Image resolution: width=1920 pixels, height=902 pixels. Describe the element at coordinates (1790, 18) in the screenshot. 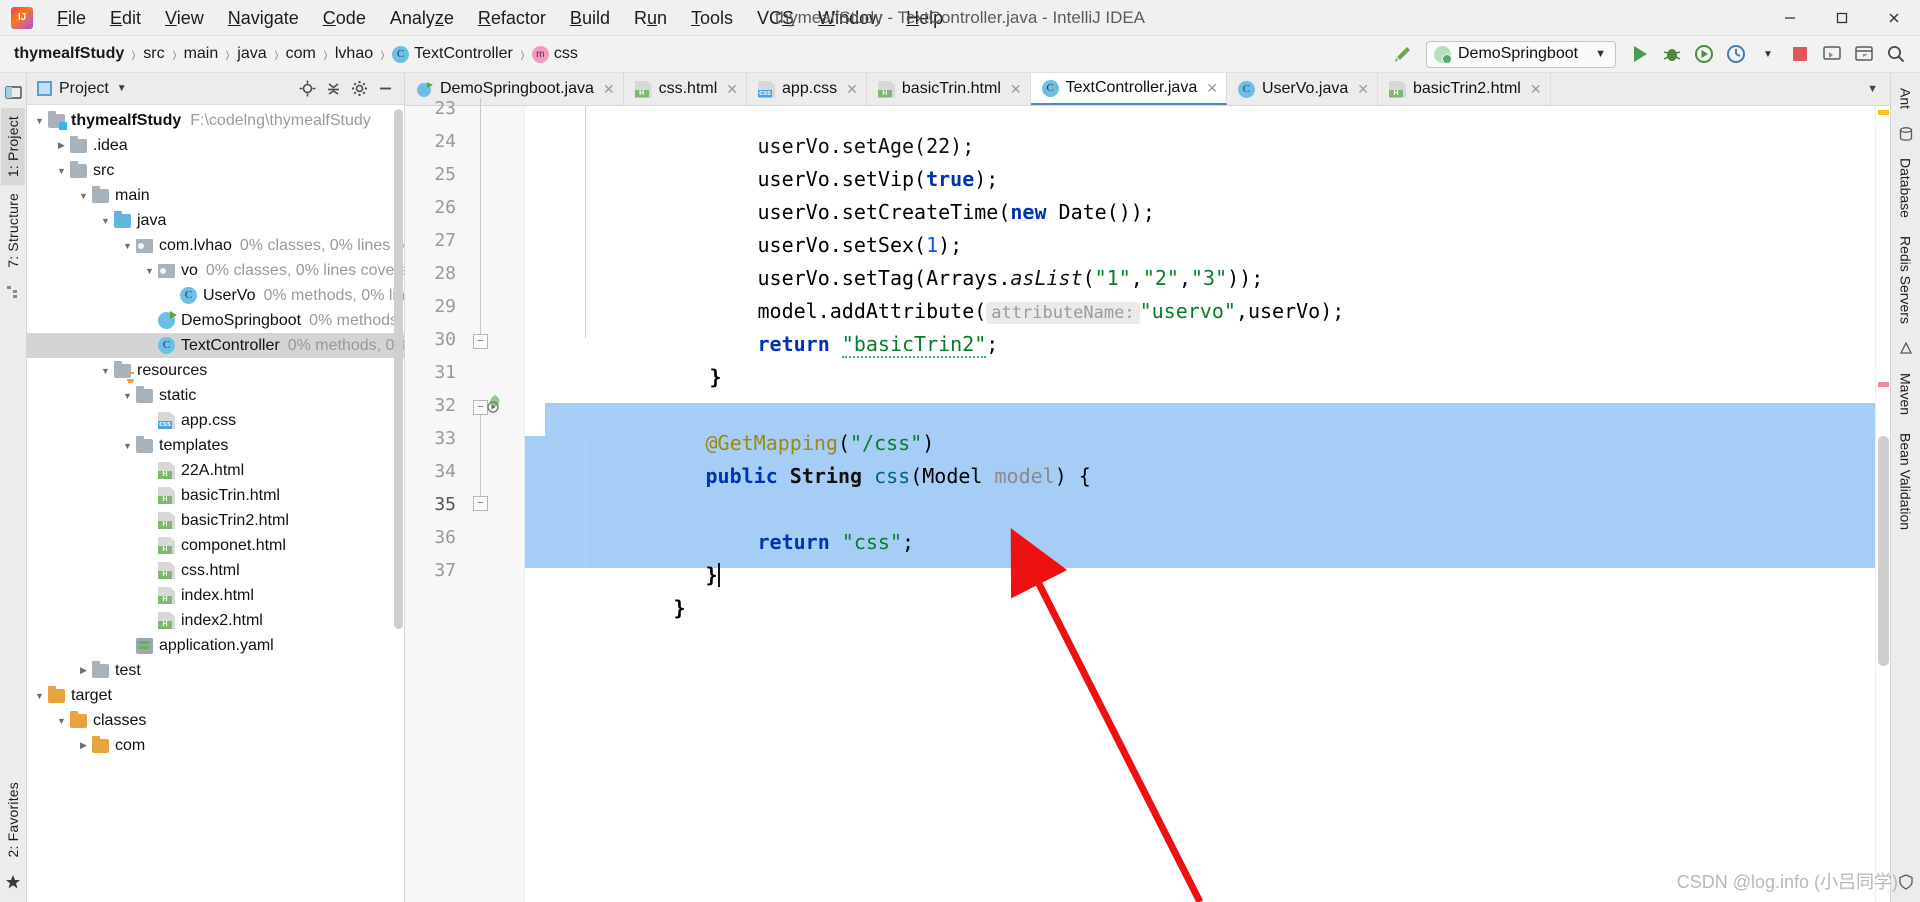

I see `minimize-button` at that location.